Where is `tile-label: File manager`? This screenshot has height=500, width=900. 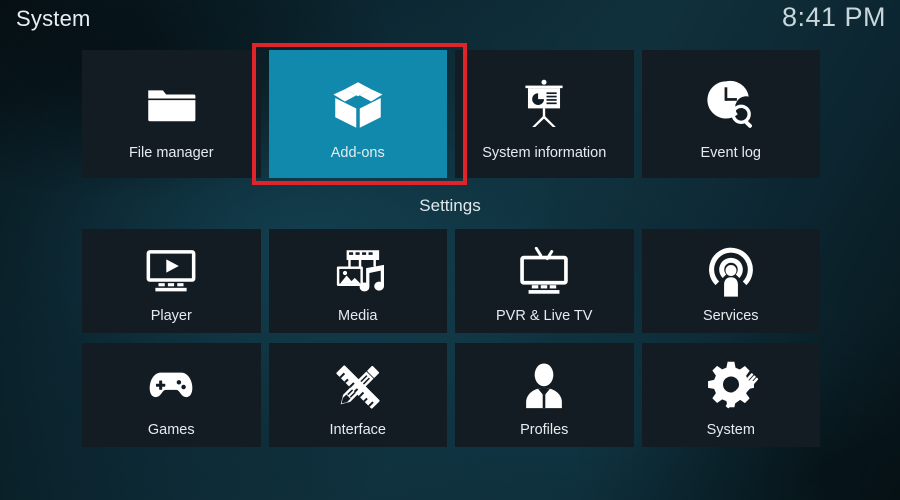 tile-label: File manager is located at coordinates (171, 153).